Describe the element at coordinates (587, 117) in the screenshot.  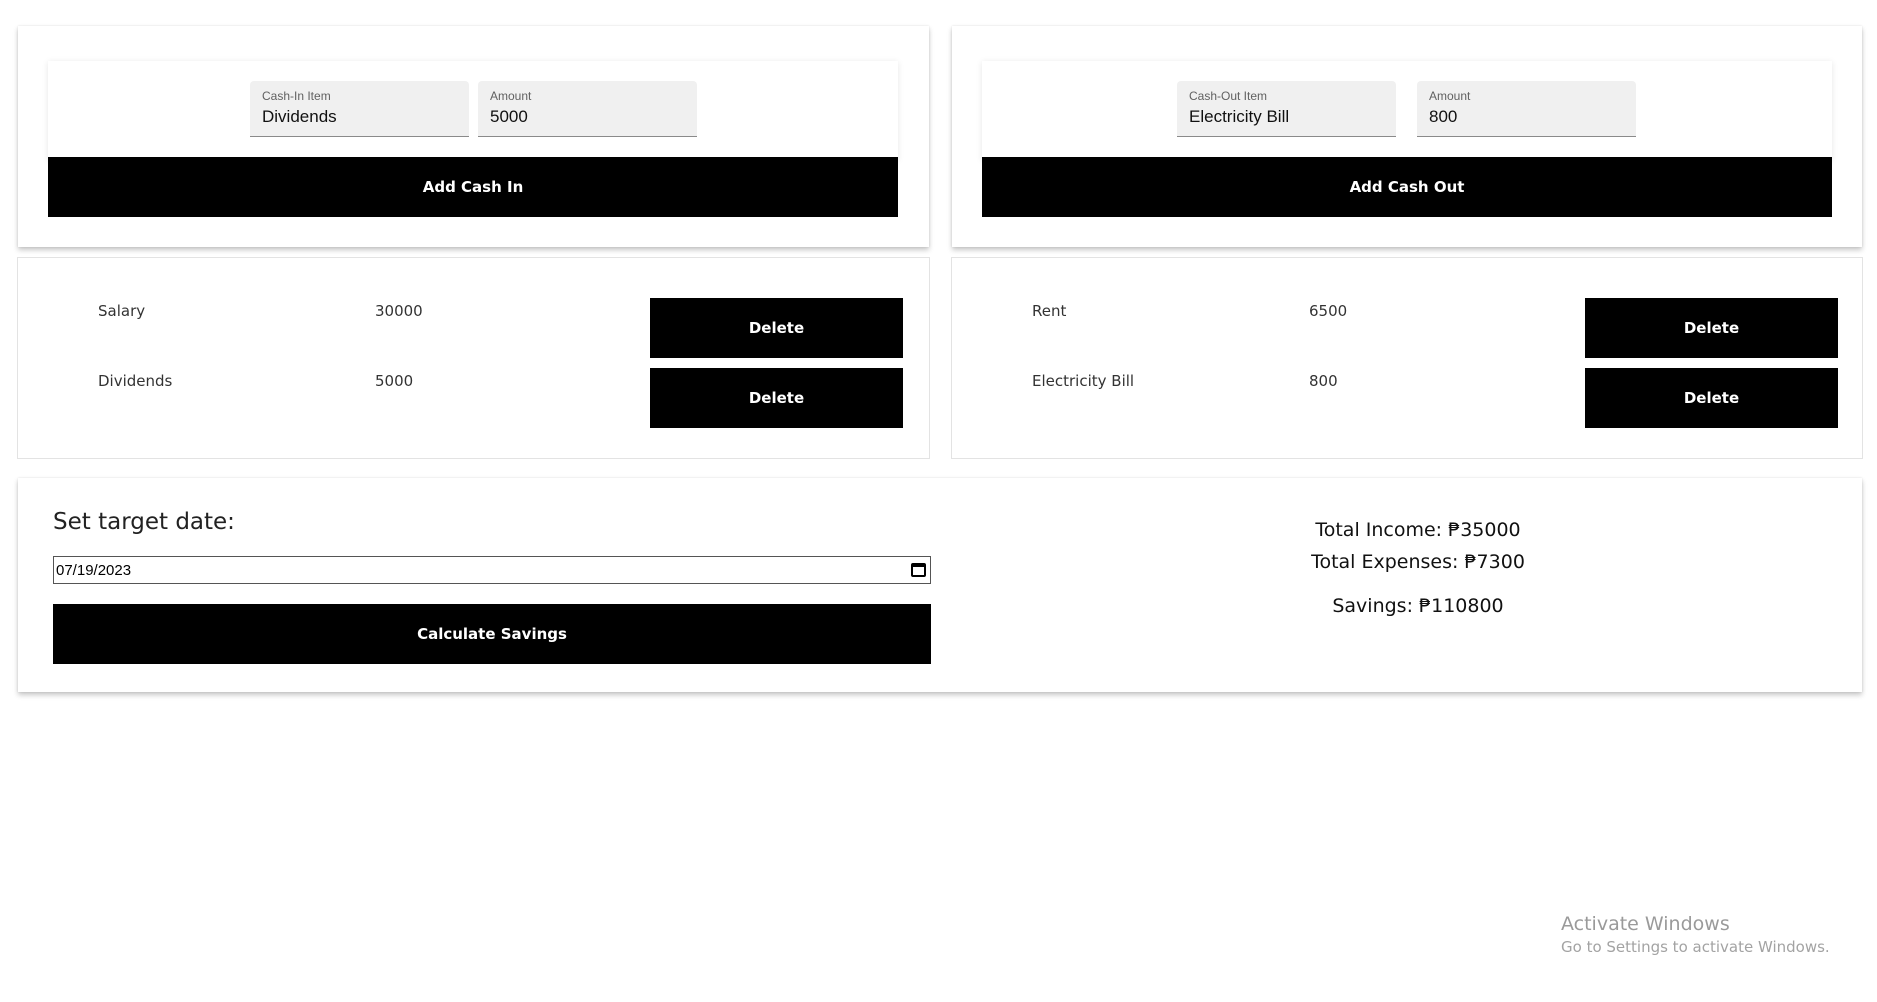
I see `cash-in-amount-input` at that location.